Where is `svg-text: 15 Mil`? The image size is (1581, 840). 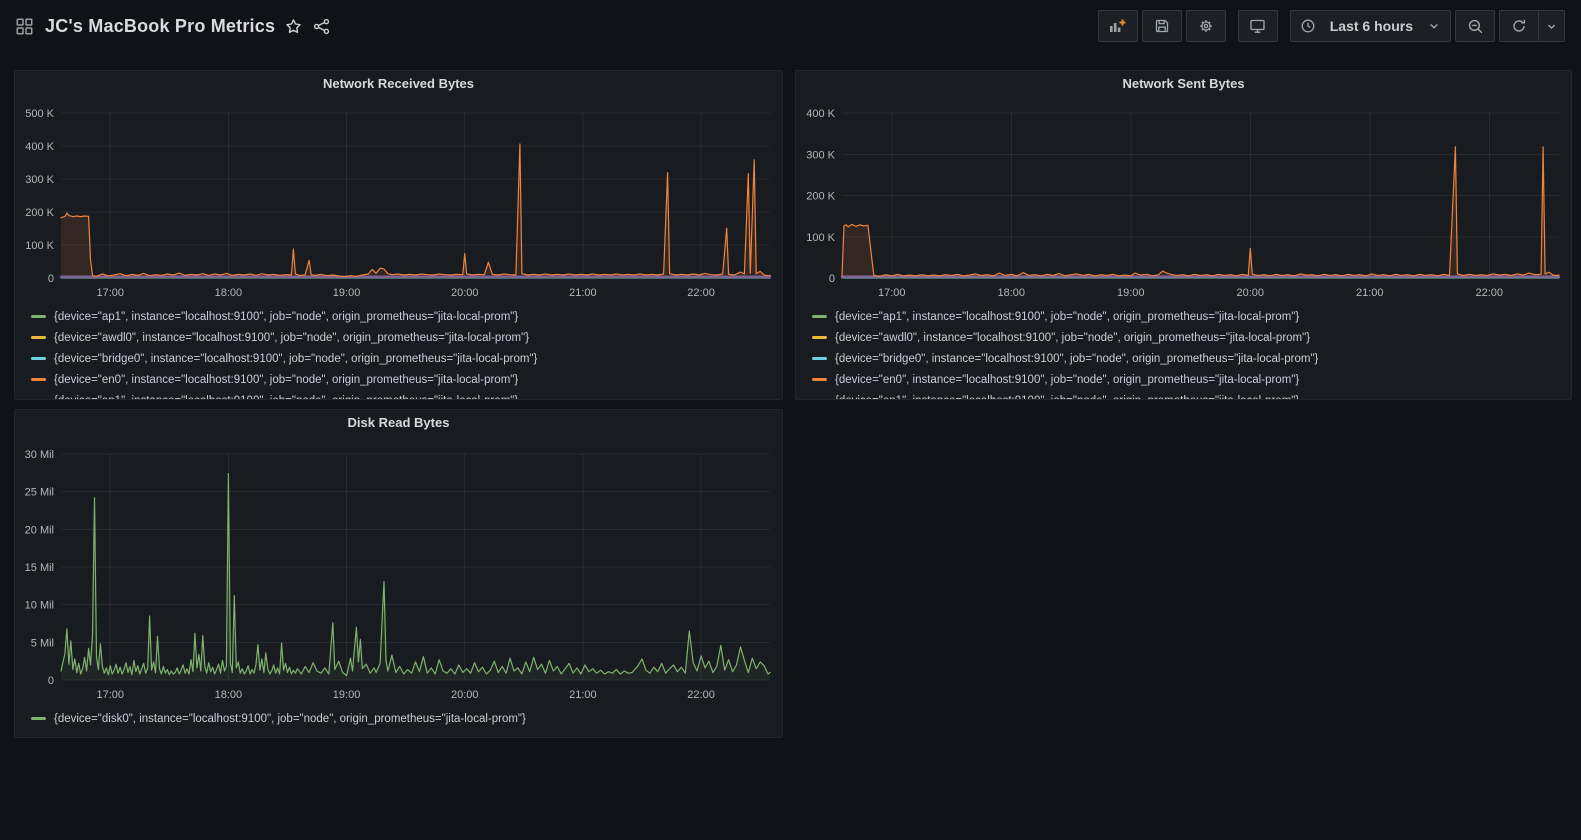
svg-text: 15 Mil is located at coordinates (39, 568).